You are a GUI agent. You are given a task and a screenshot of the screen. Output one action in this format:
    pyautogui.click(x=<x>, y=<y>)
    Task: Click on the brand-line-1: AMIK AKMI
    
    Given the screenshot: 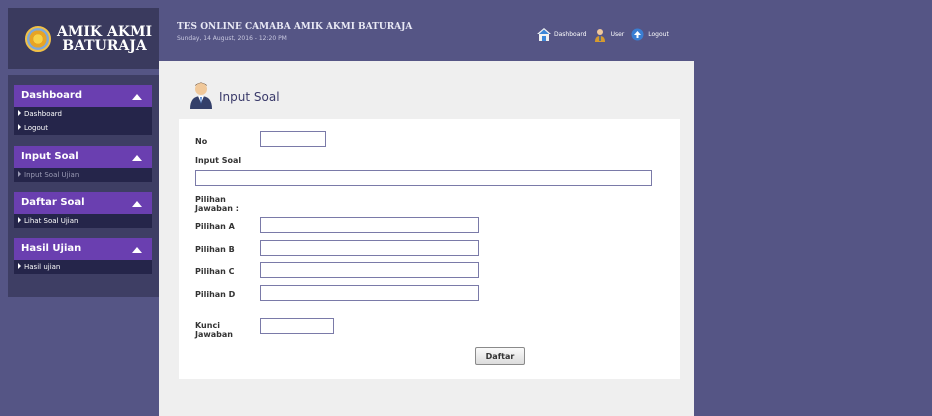 What is the action you would take?
    pyautogui.click(x=105, y=31)
    